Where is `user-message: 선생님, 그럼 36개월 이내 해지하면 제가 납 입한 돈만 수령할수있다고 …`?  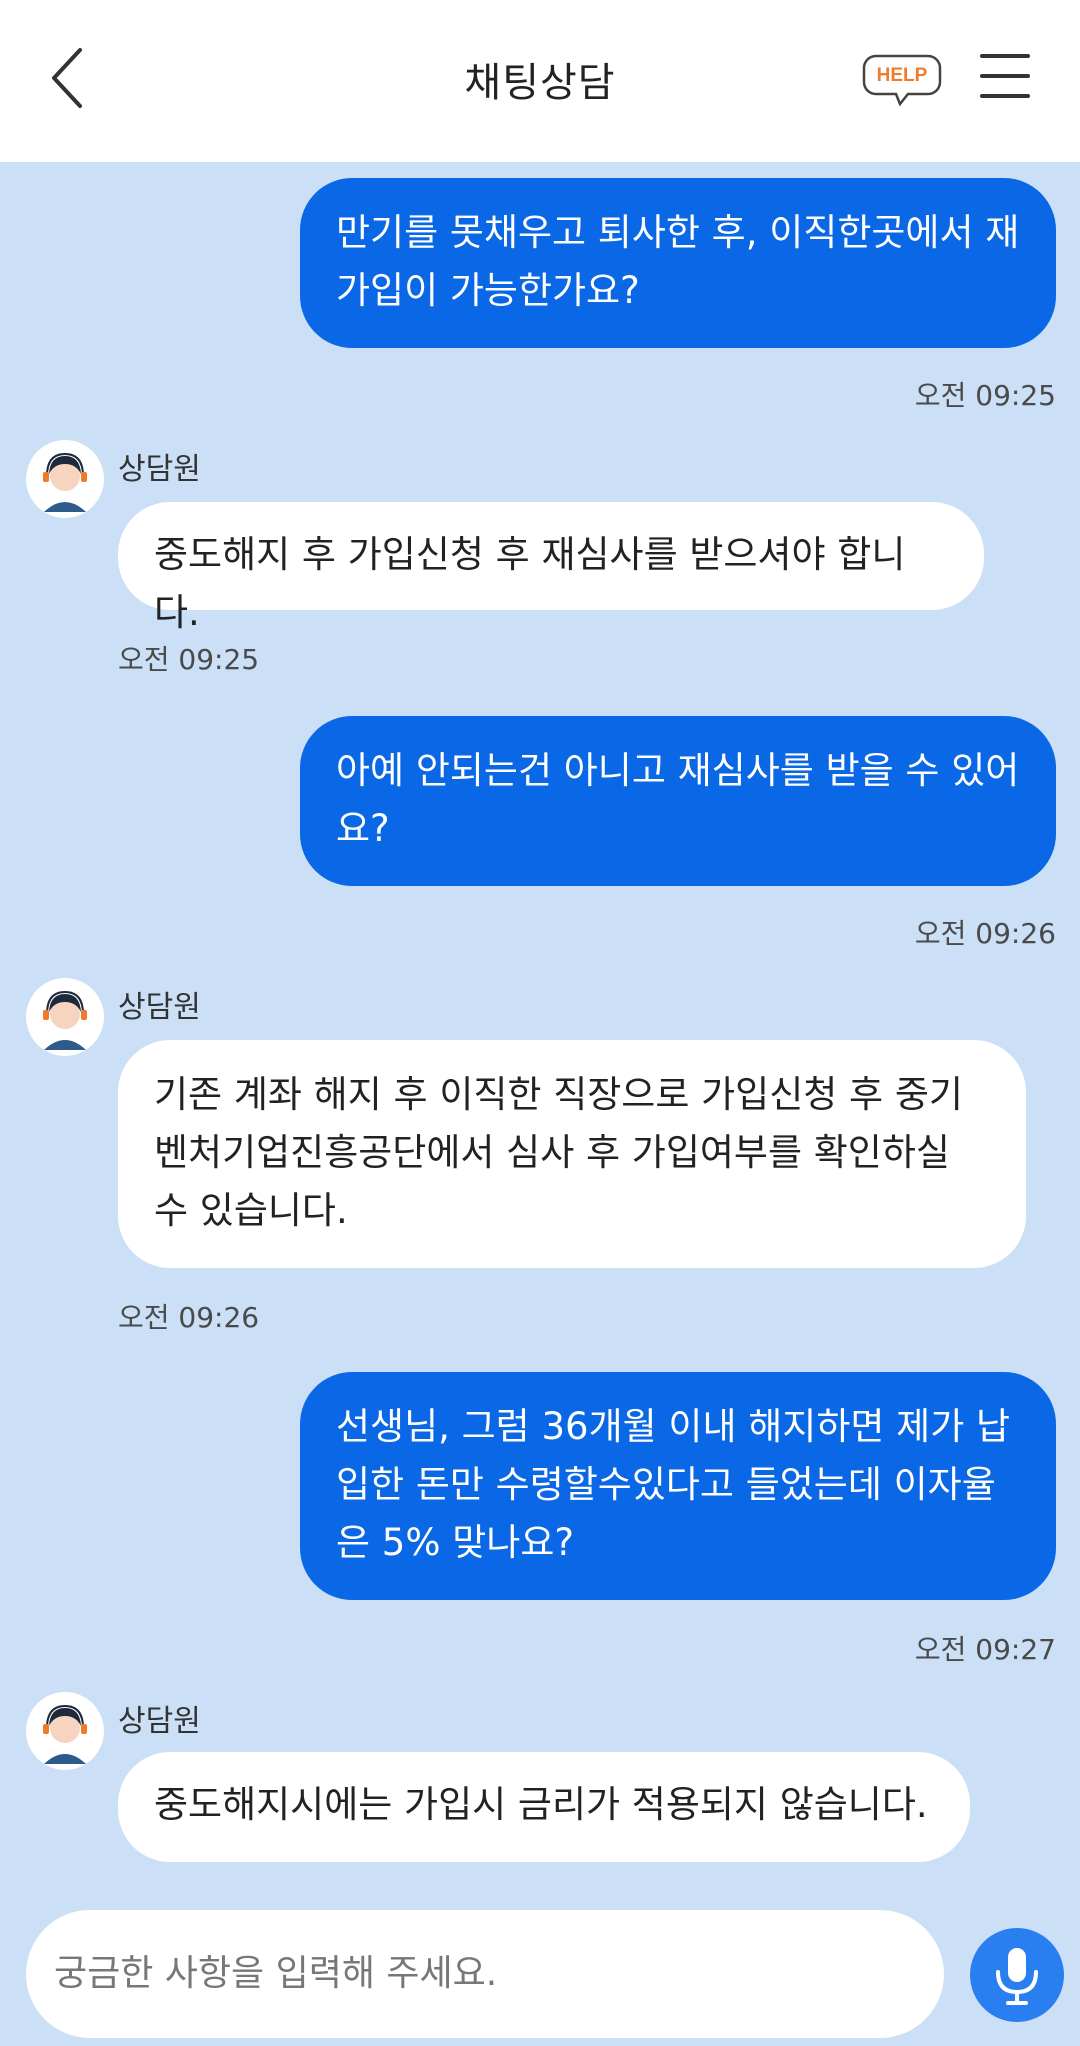 user-message: 선생님, 그럼 36개월 이내 해지하면 제가 납 입한 돈만 수령할수있다고 … is located at coordinates (678, 1486).